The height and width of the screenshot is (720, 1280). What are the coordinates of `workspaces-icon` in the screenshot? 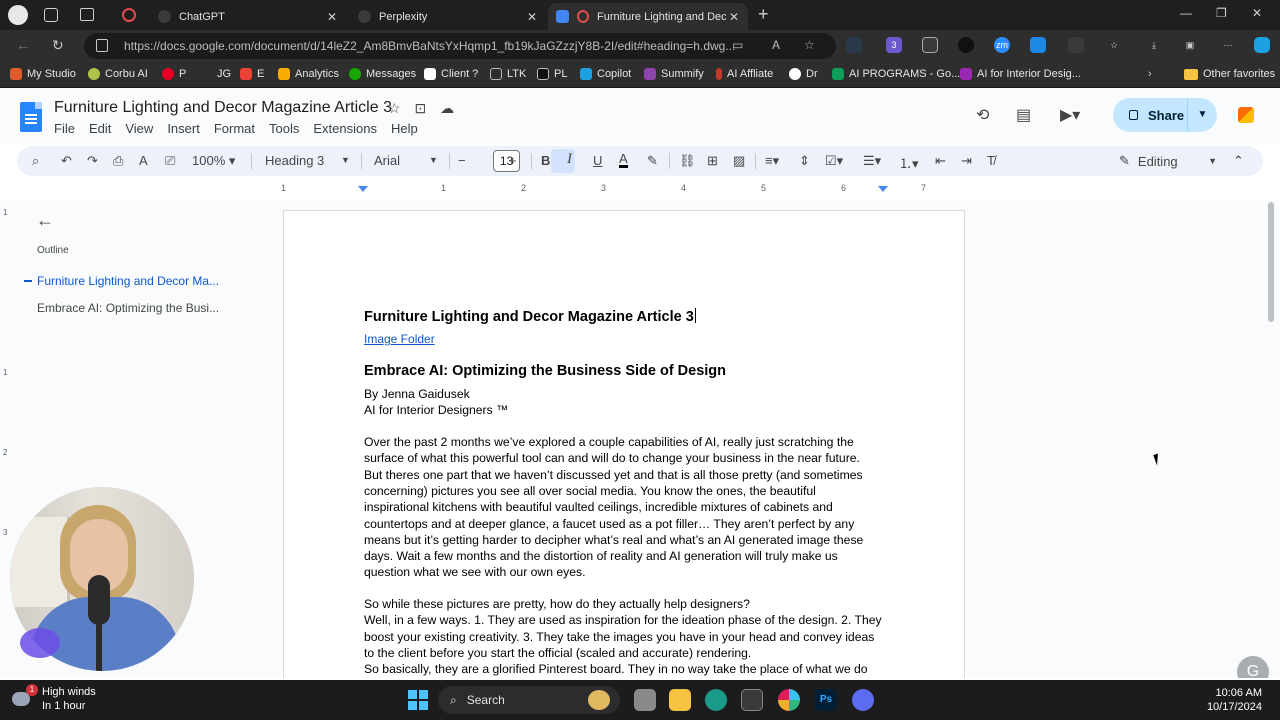 It's located at (51, 15).